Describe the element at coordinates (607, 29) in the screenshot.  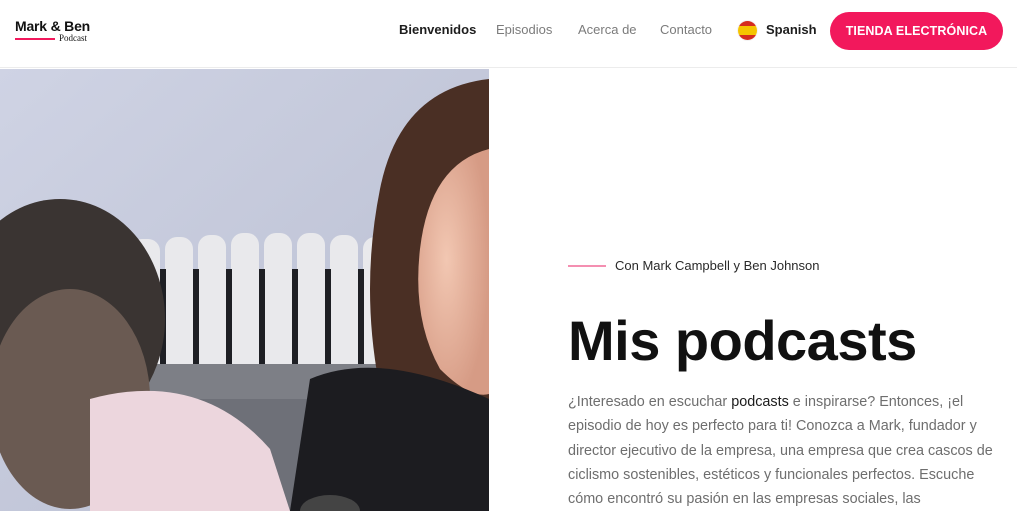
I see `nav-item-acerca-de: Acerca de` at that location.